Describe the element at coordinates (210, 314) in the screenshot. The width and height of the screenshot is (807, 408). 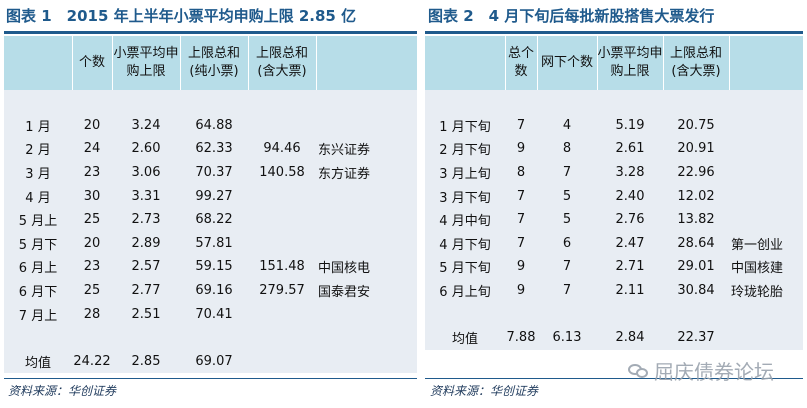
I see `table-row: 7 月上 28 2.51 70.41` at that location.